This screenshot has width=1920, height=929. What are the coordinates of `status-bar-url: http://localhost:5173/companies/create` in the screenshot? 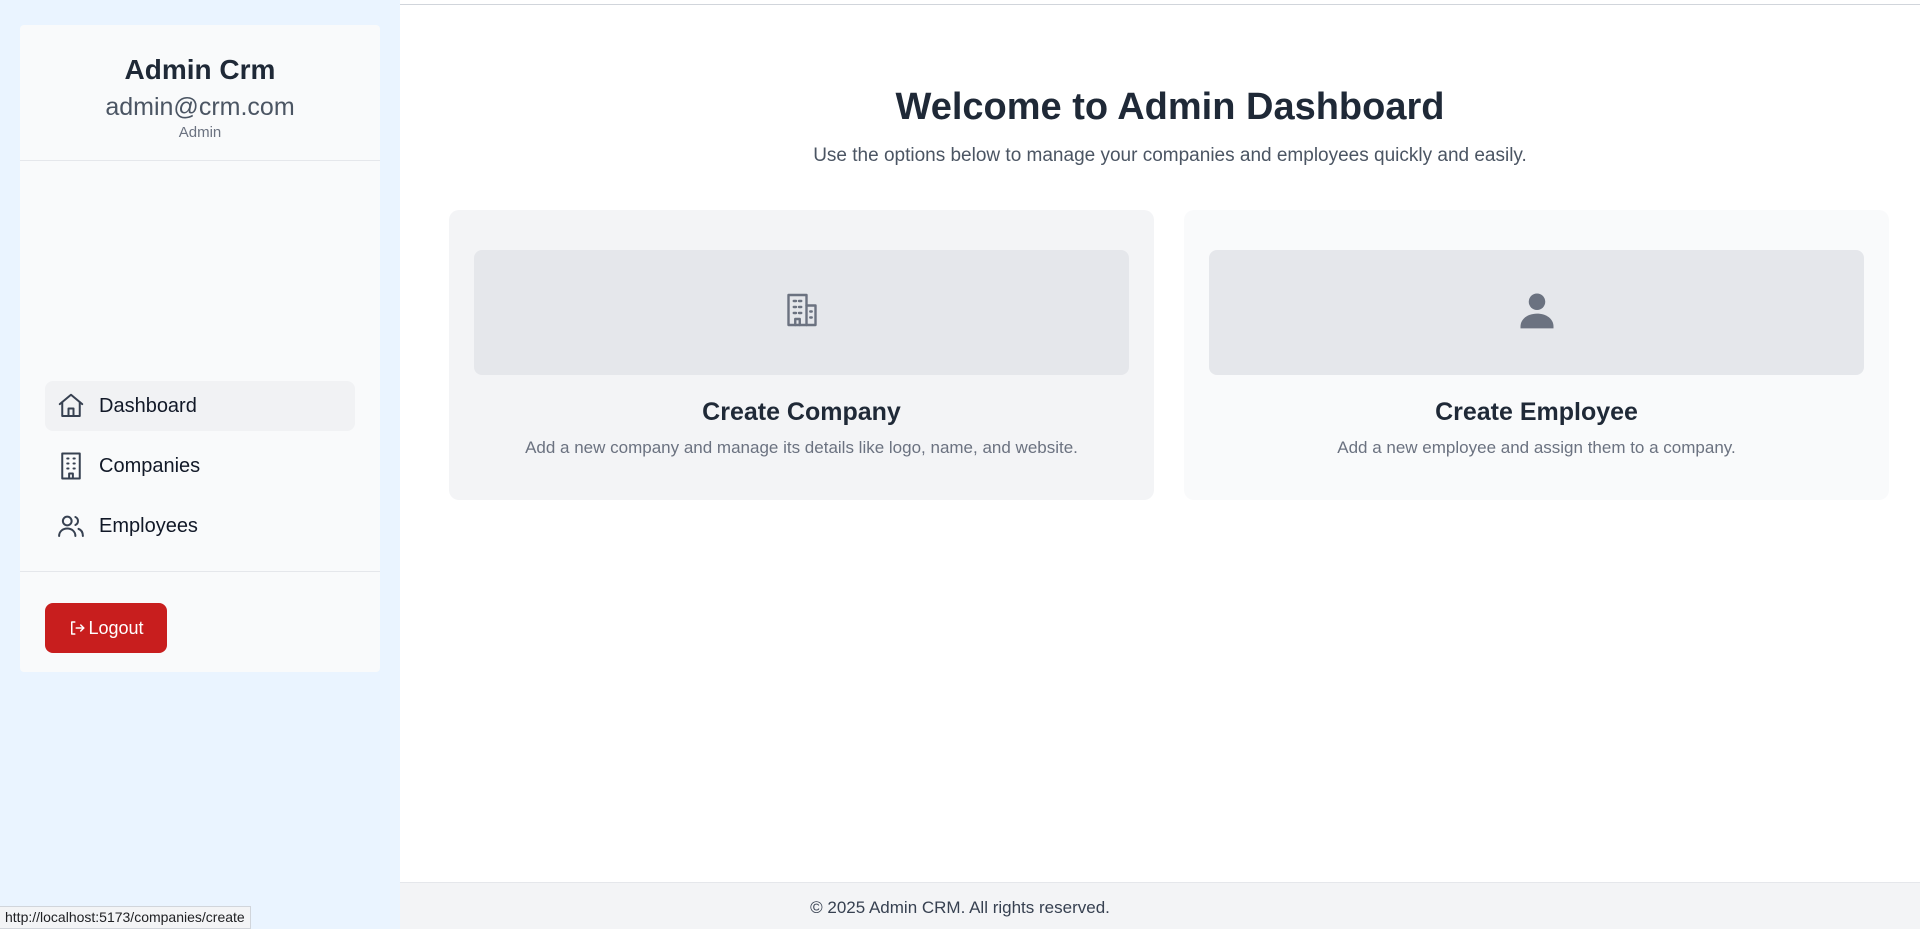 It's located at (125, 917).